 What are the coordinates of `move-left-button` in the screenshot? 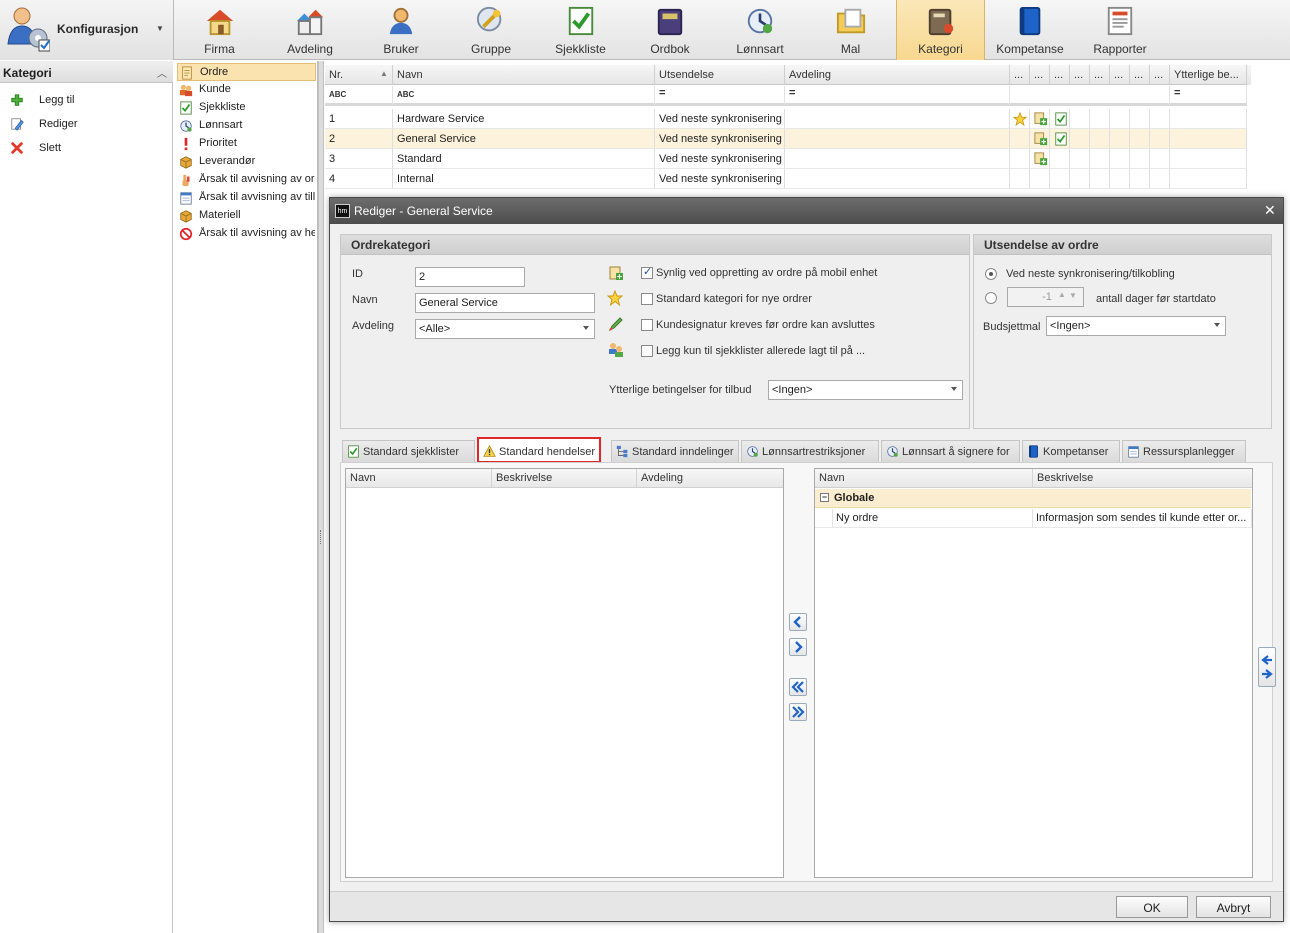 It's located at (798, 622).